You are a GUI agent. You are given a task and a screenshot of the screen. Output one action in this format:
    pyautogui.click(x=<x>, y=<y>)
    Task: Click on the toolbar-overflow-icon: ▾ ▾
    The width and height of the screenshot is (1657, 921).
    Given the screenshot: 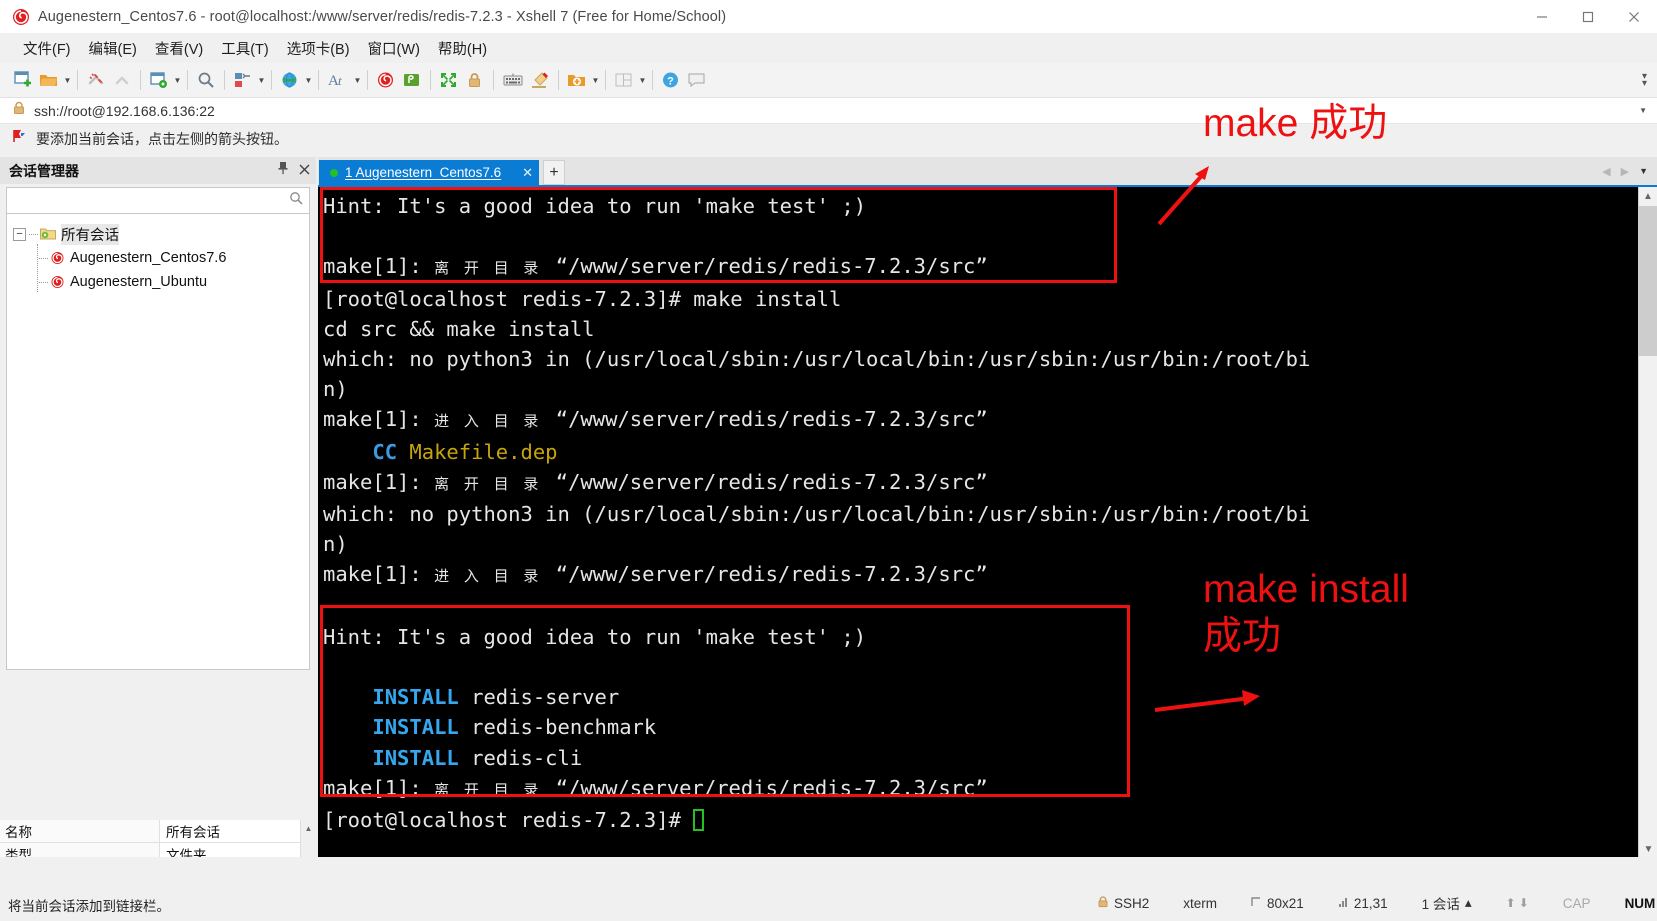 What is the action you would take?
    pyautogui.click(x=1644, y=80)
    